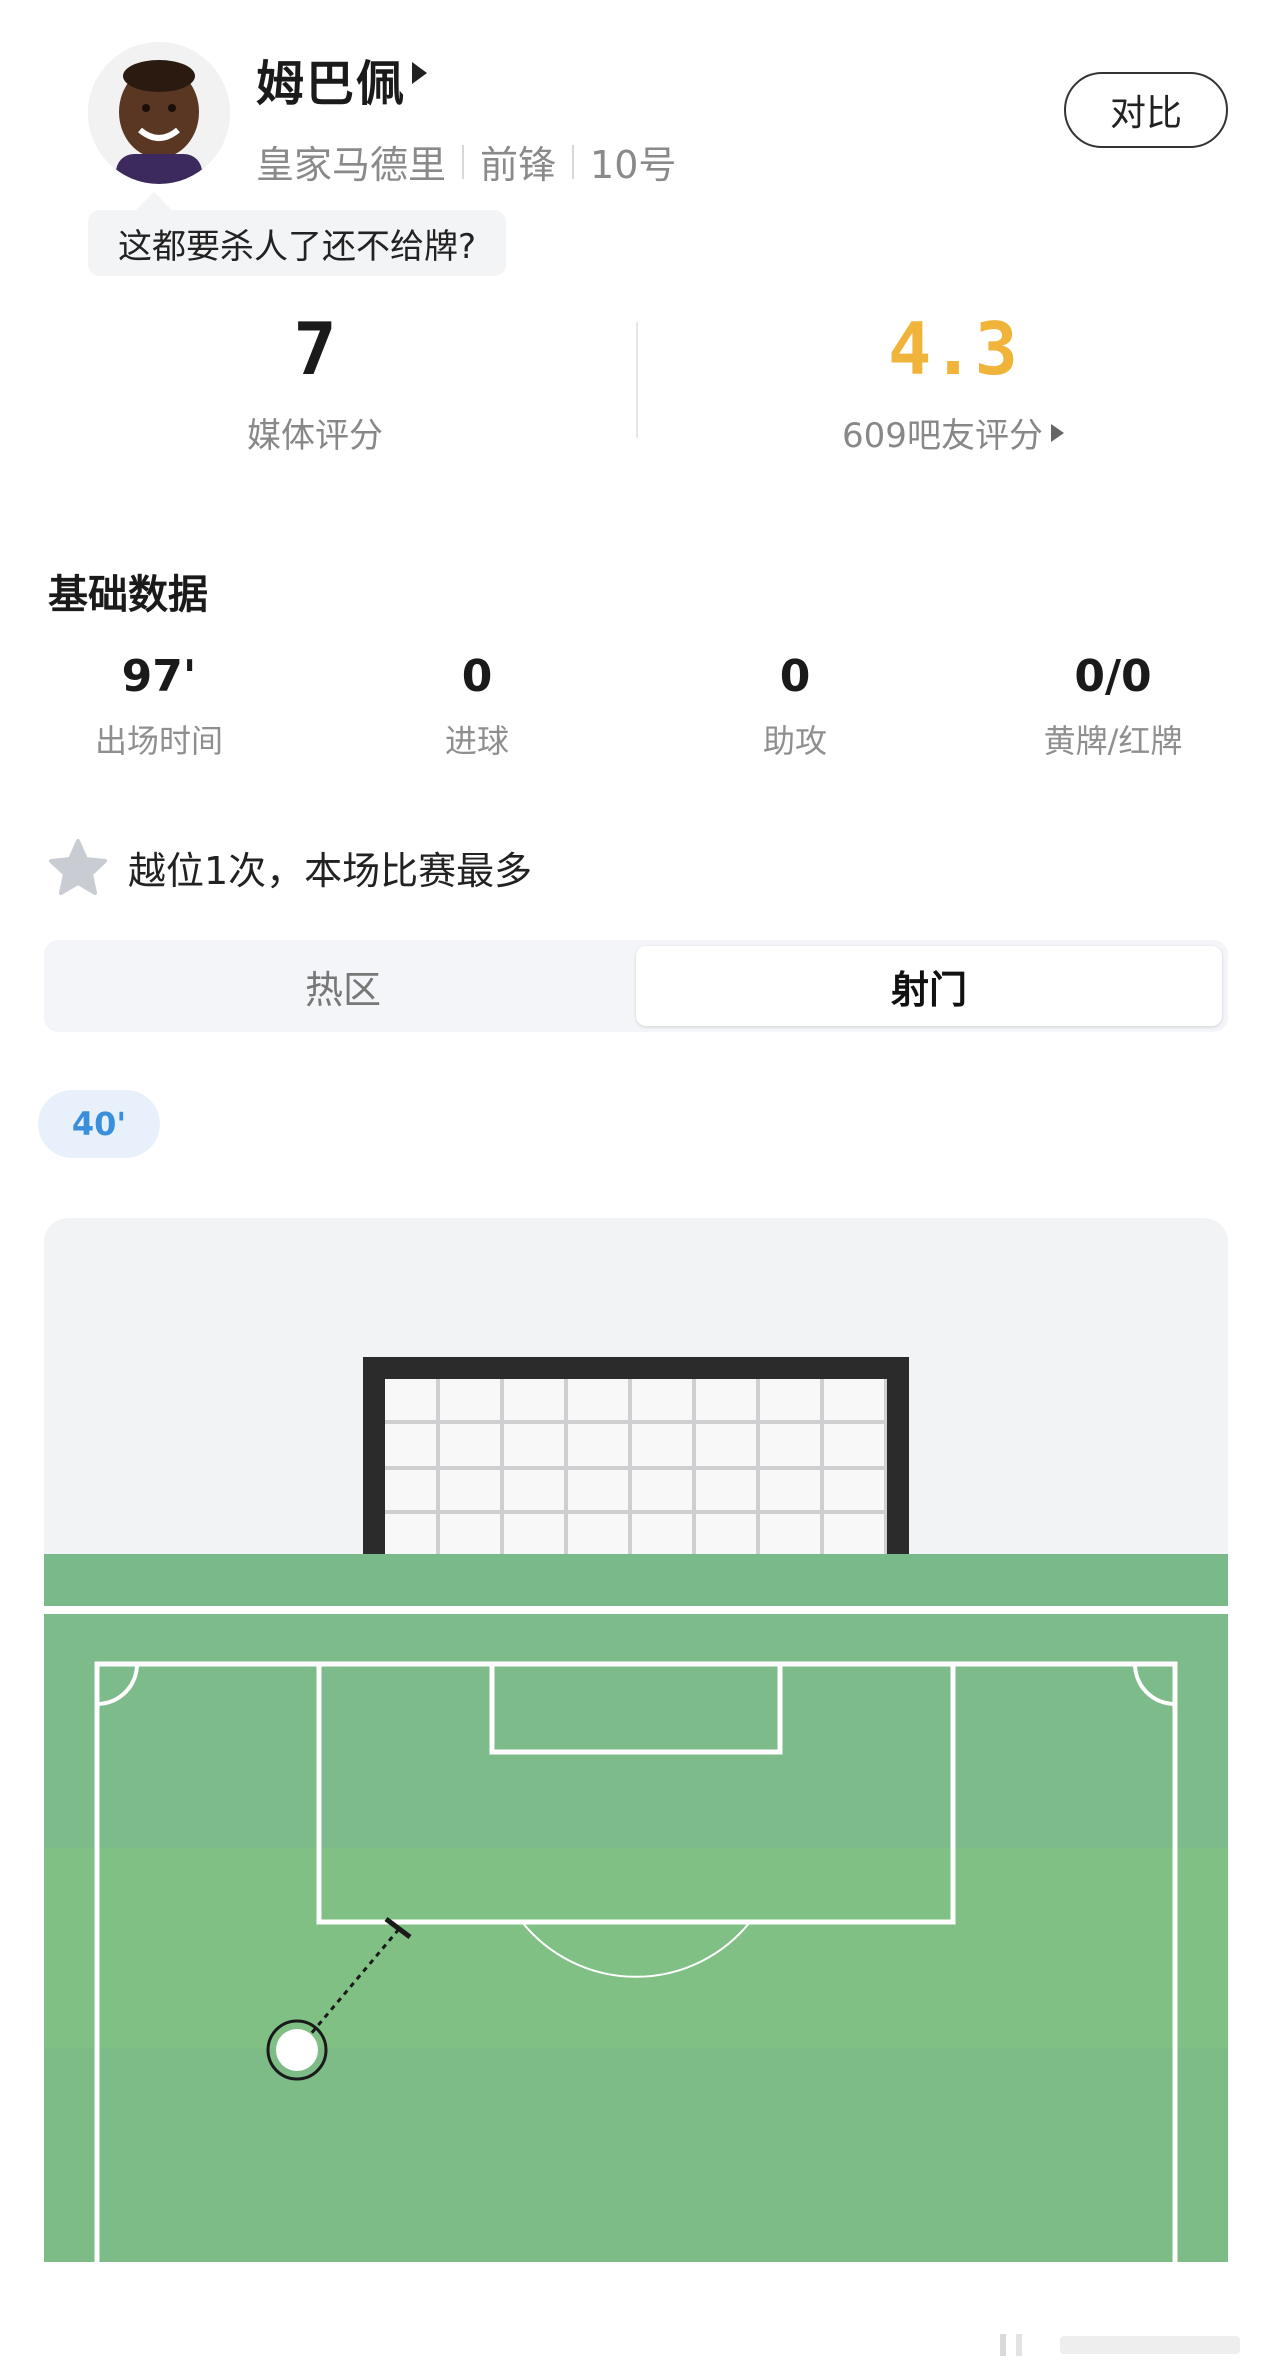  Describe the element at coordinates (476, 741) in the screenshot. I see `stat-label: 进球` at that location.